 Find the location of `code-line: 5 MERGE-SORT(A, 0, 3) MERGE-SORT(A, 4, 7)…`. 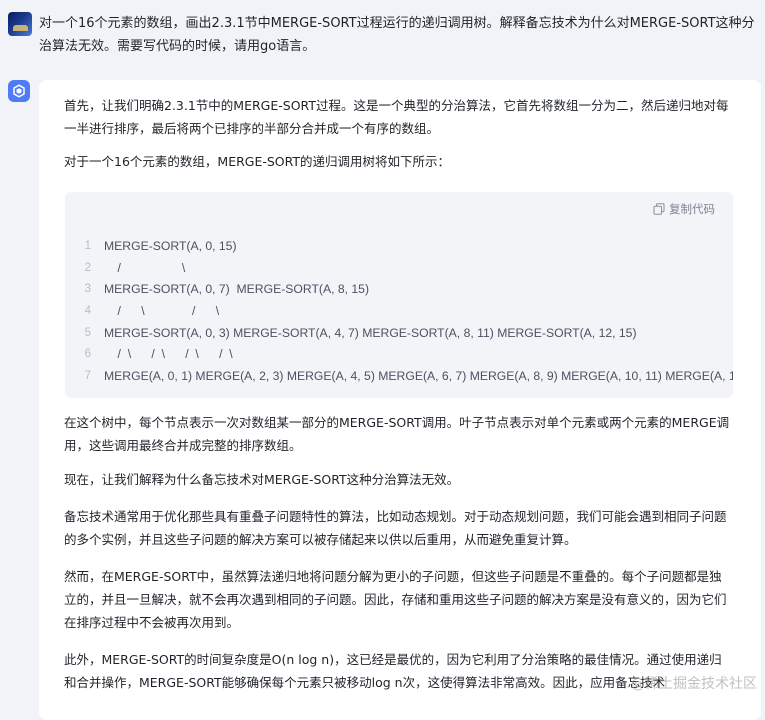

code-line: 5 MERGE-SORT(A, 0, 3) MERGE-SORT(A, 4, 7)… is located at coordinates (399, 334).